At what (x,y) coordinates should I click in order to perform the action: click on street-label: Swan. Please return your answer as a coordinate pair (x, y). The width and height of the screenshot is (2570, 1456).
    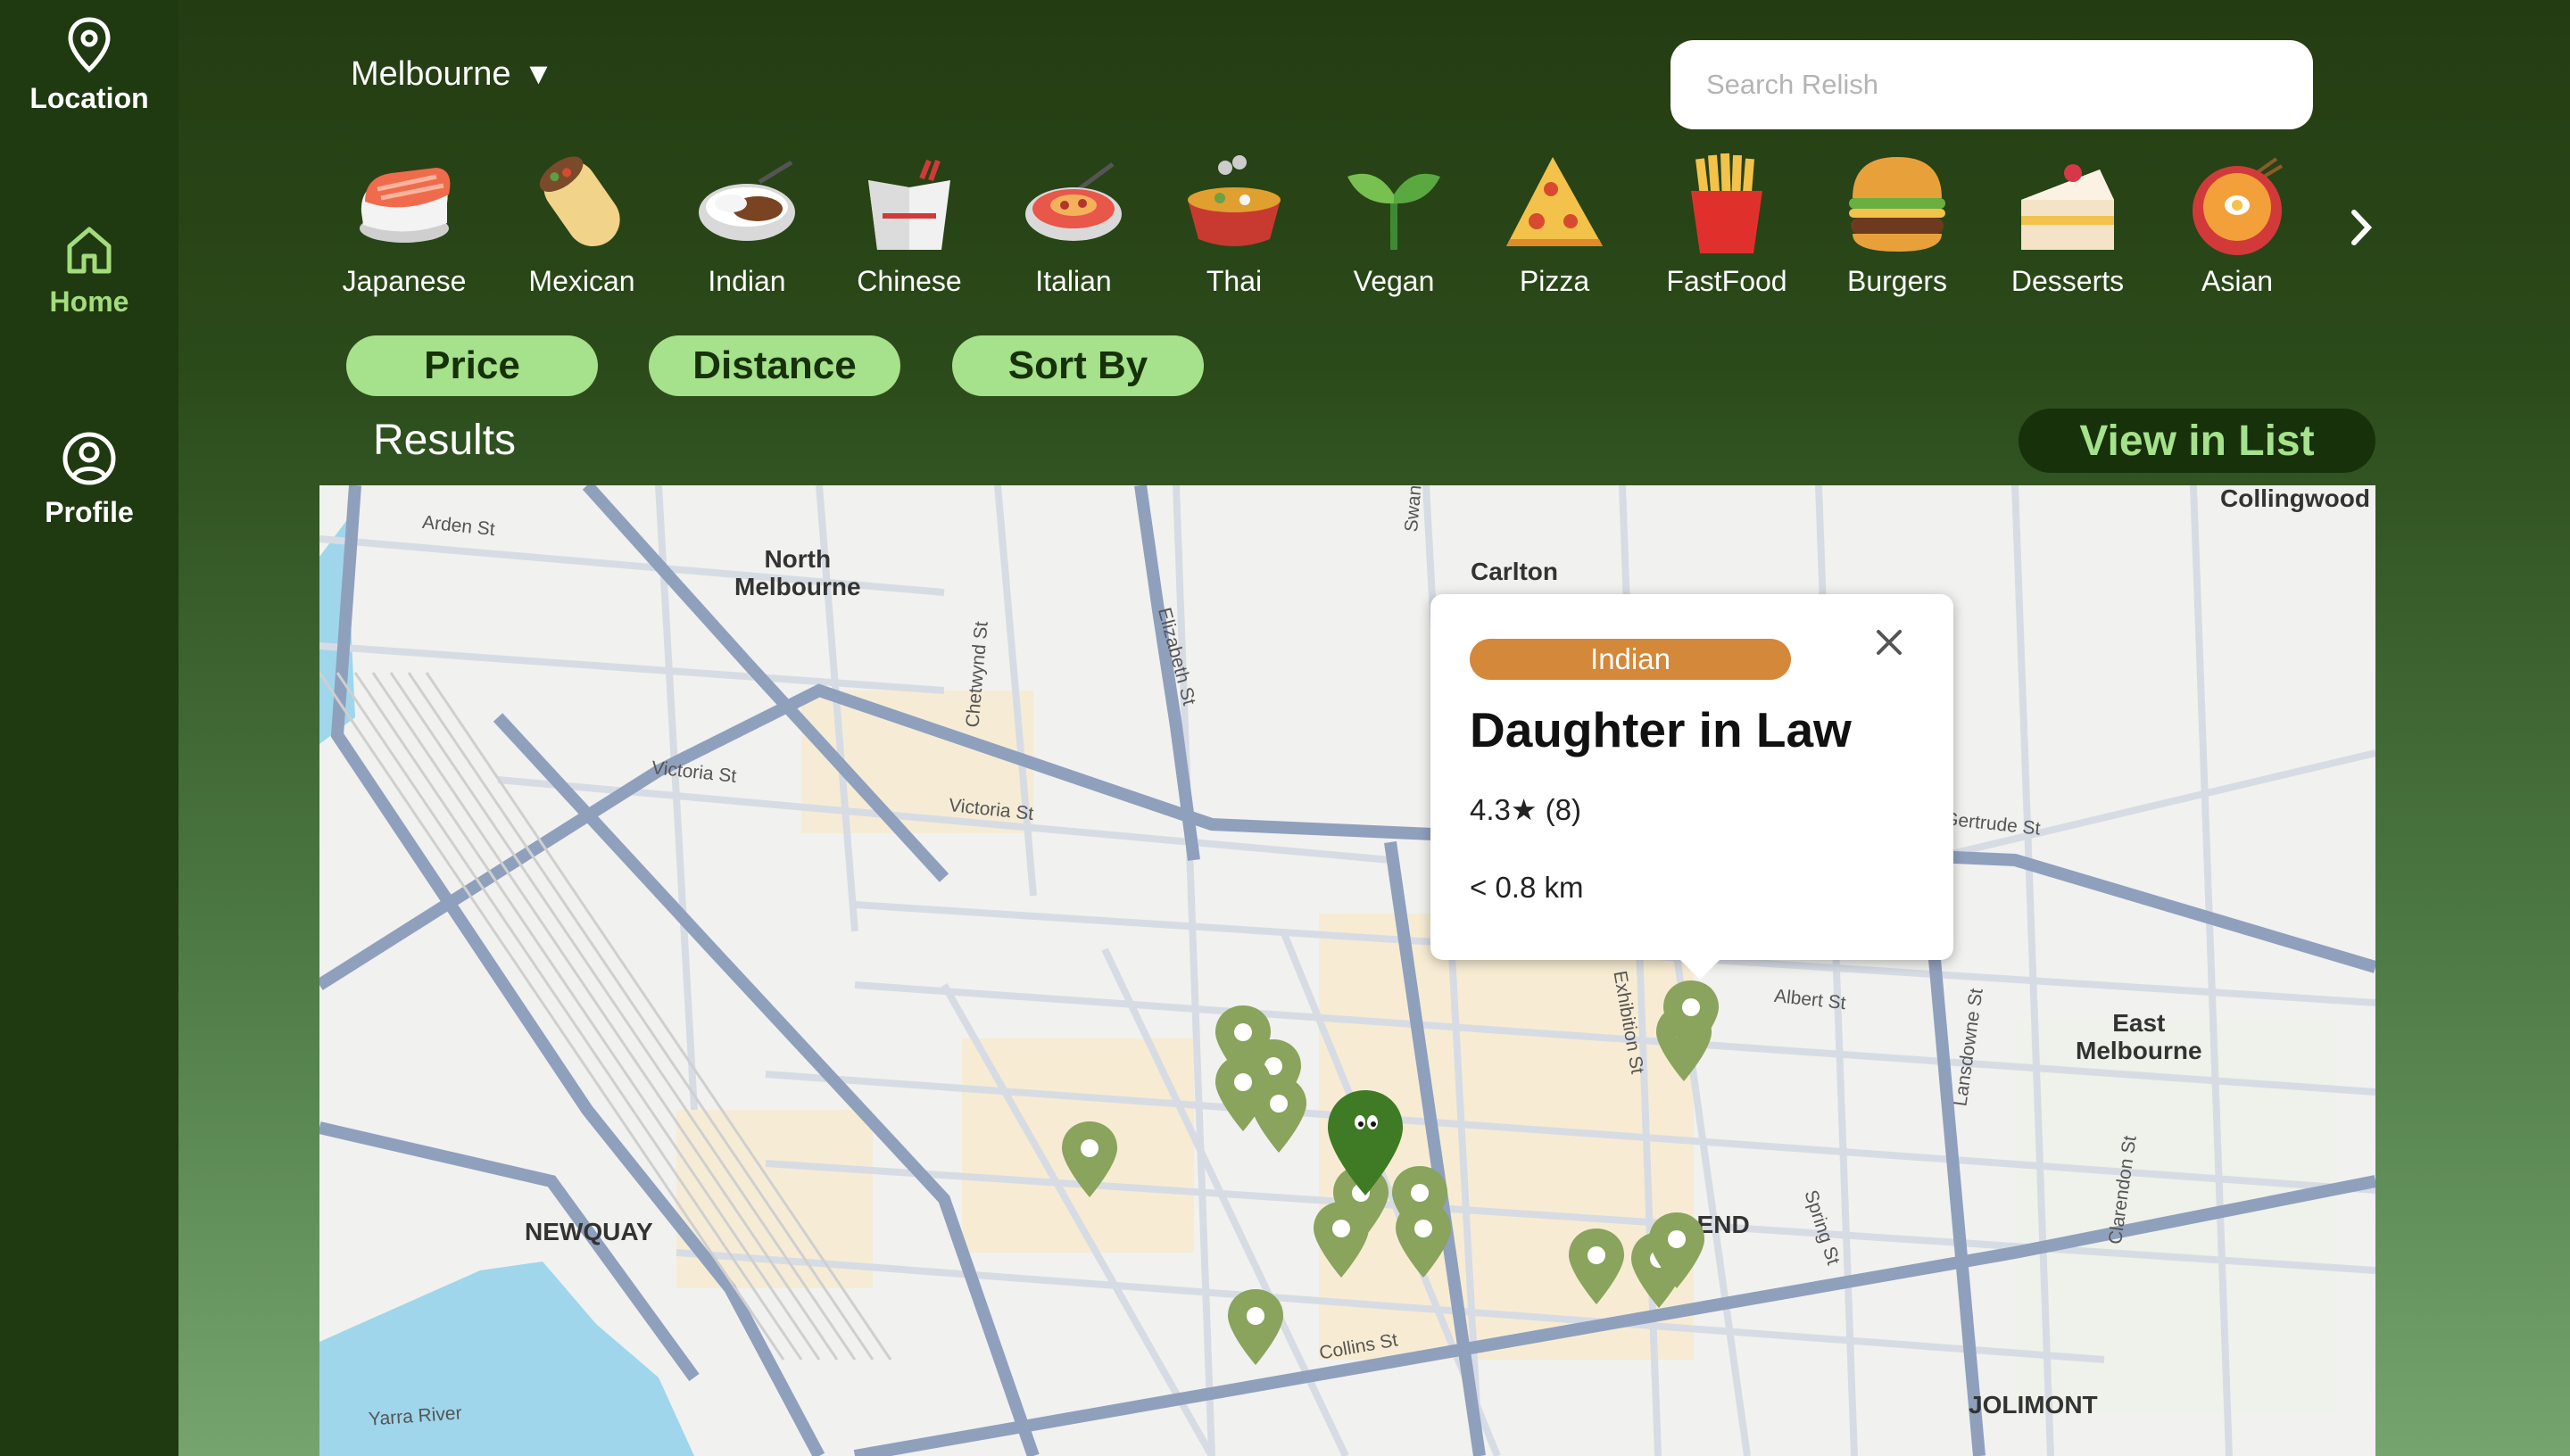
    Looking at the image, I should click on (1413, 509).